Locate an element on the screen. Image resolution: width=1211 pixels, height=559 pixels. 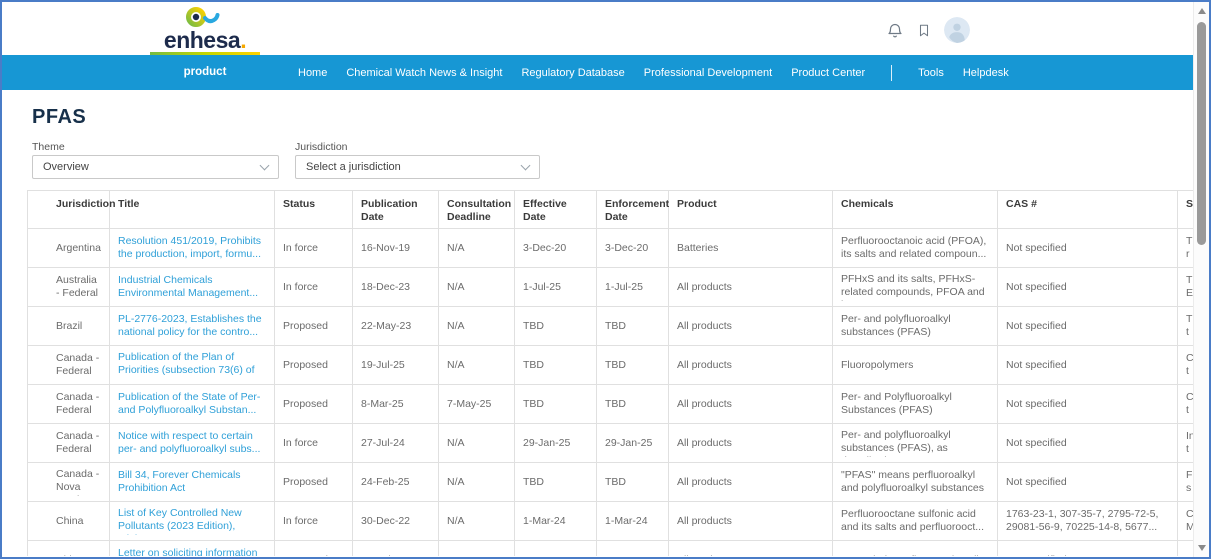
scrollbar-up-arrow-icon is located at coordinates (1202, 11).